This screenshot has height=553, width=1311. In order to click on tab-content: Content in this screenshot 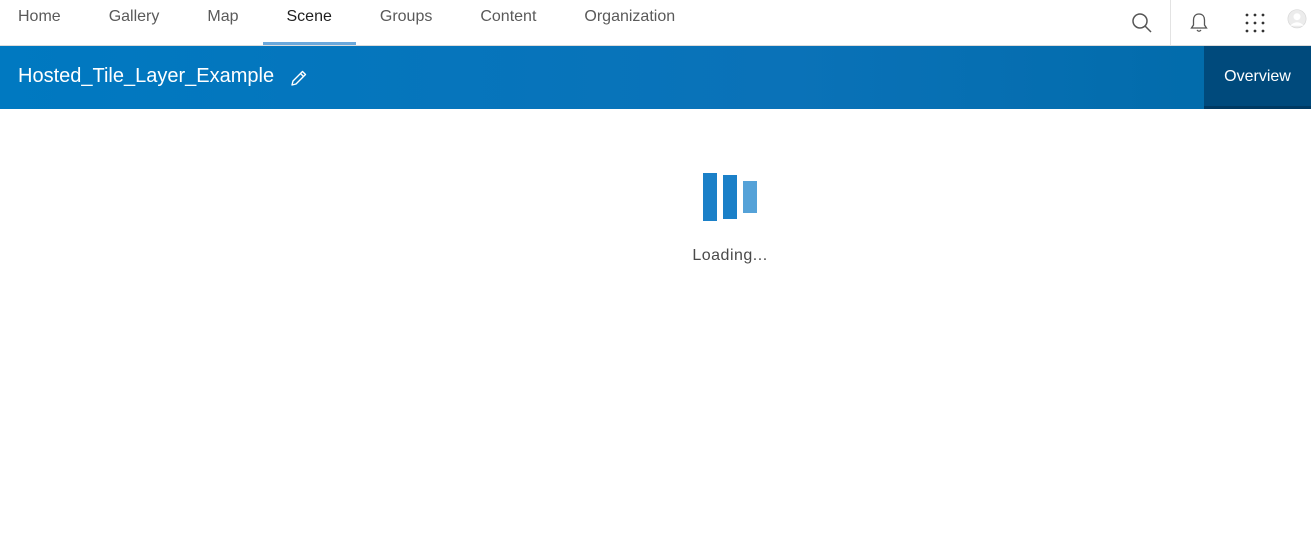, I will do `click(508, 22)`.